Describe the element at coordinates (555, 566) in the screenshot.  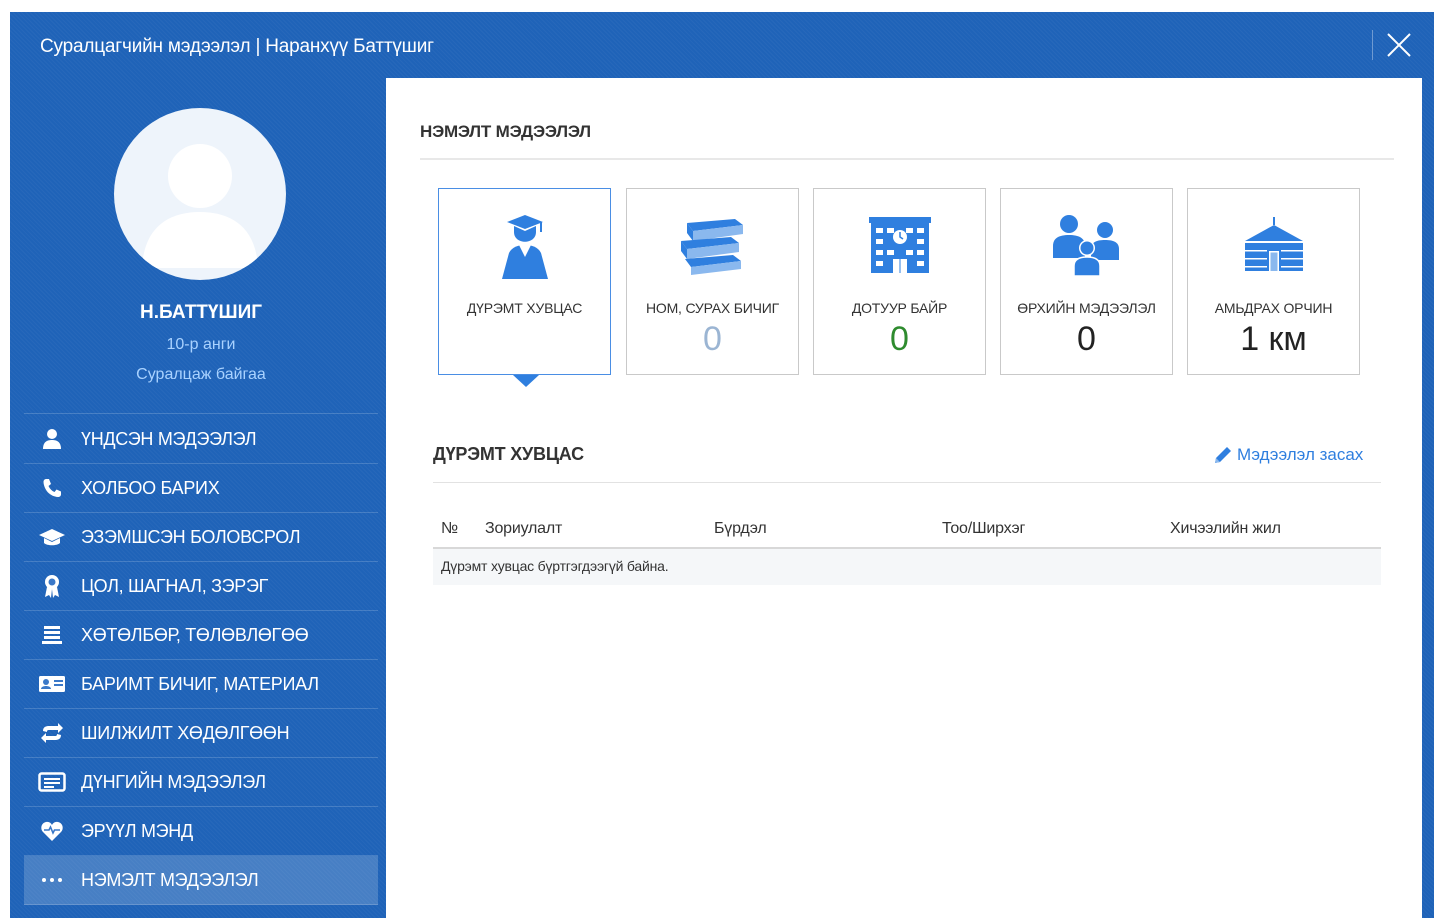
I see `empty-message: Дүрэмт хувцас бүртгэгдээгүй байна.` at that location.